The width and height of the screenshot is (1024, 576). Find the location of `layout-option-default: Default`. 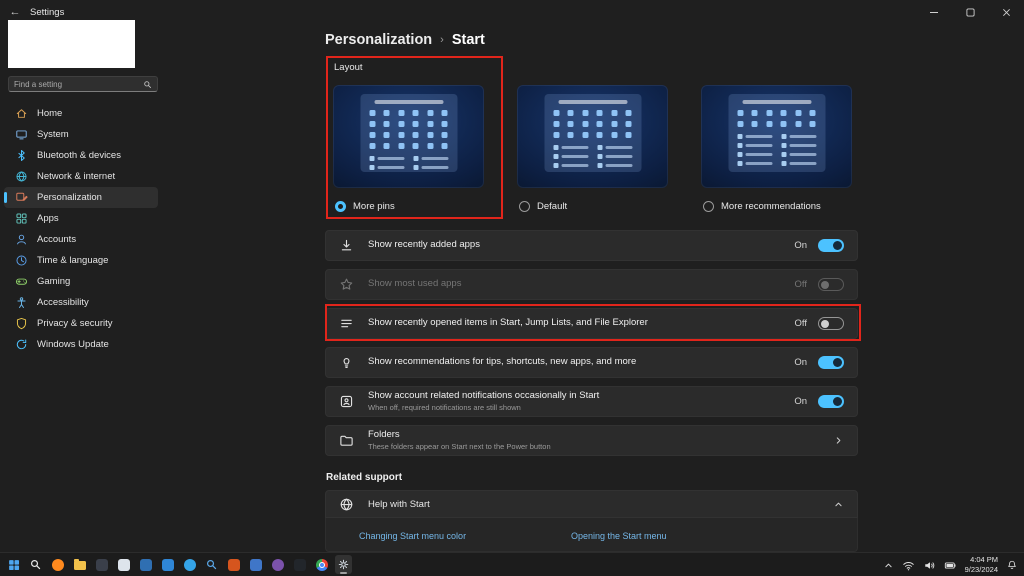

layout-option-default: Default is located at coordinates (592, 148).